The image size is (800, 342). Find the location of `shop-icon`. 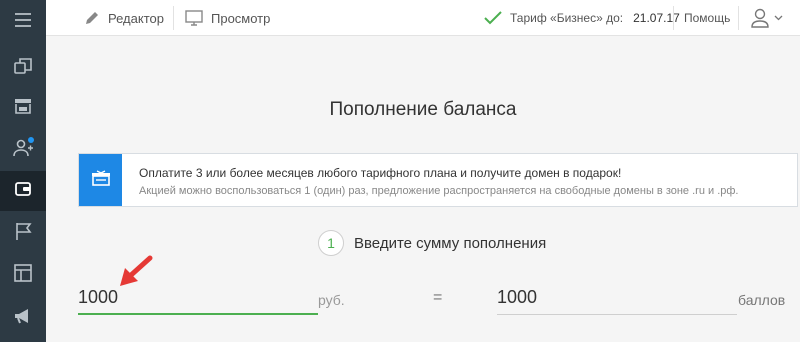

shop-icon is located at coordinates (23, 108).